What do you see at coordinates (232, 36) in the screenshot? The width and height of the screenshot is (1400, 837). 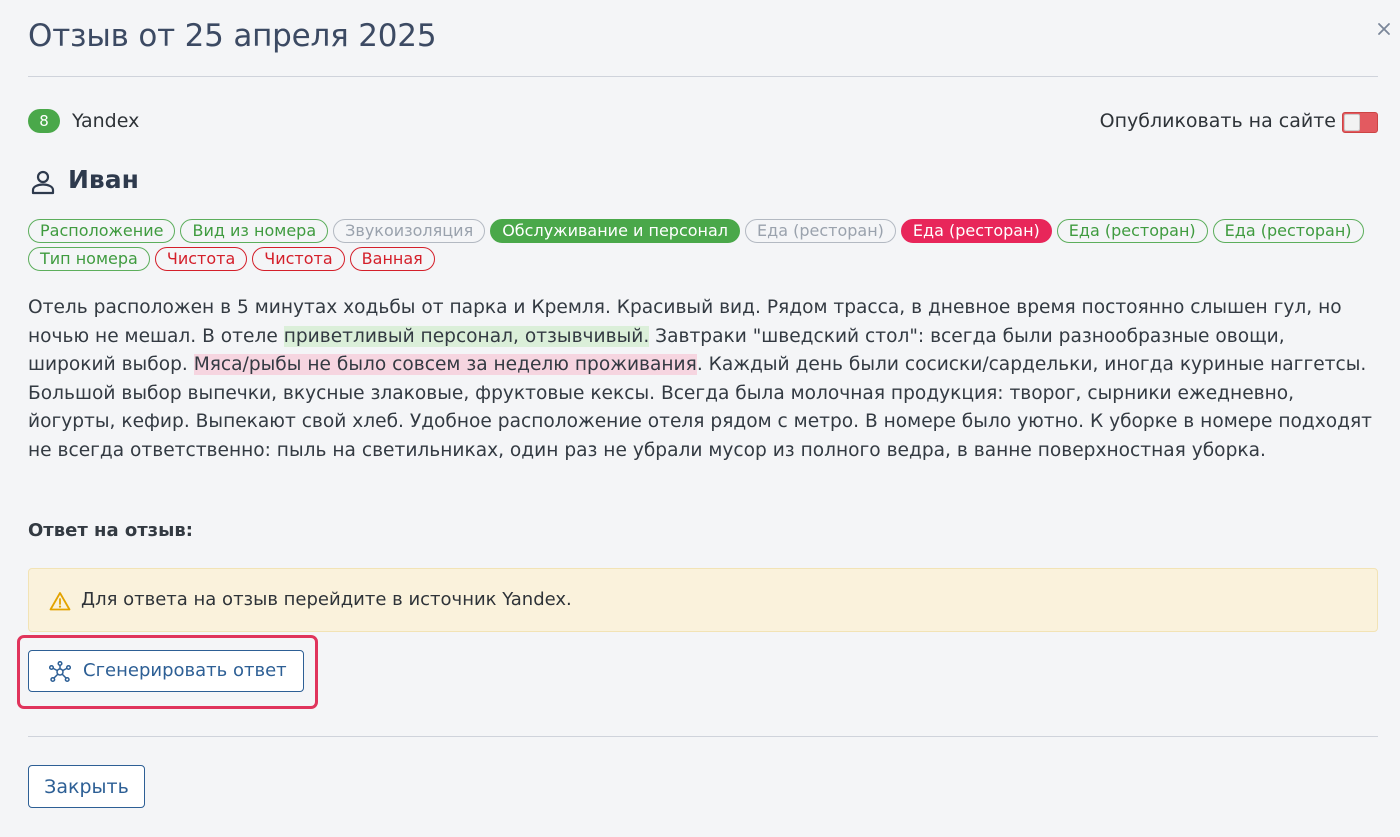 I see `modal-title: Отзыв от 25 апреля 2025` at bounding box center [232, 36].